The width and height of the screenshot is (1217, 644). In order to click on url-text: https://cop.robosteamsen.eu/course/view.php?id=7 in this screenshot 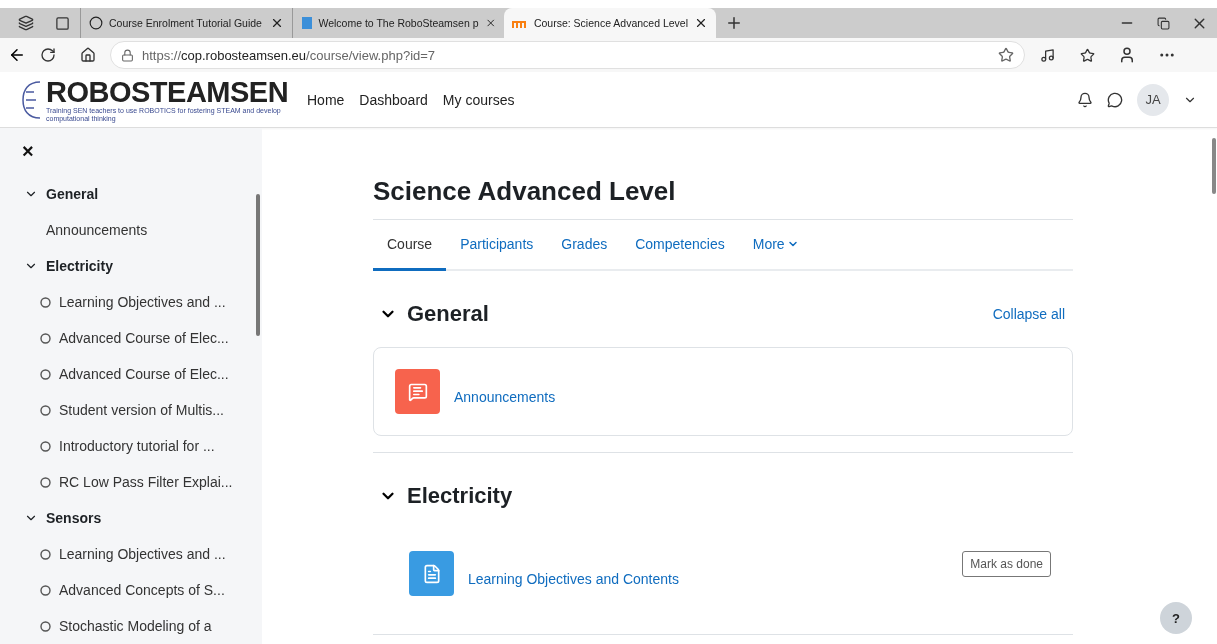, I will do `click(289, 55)`.